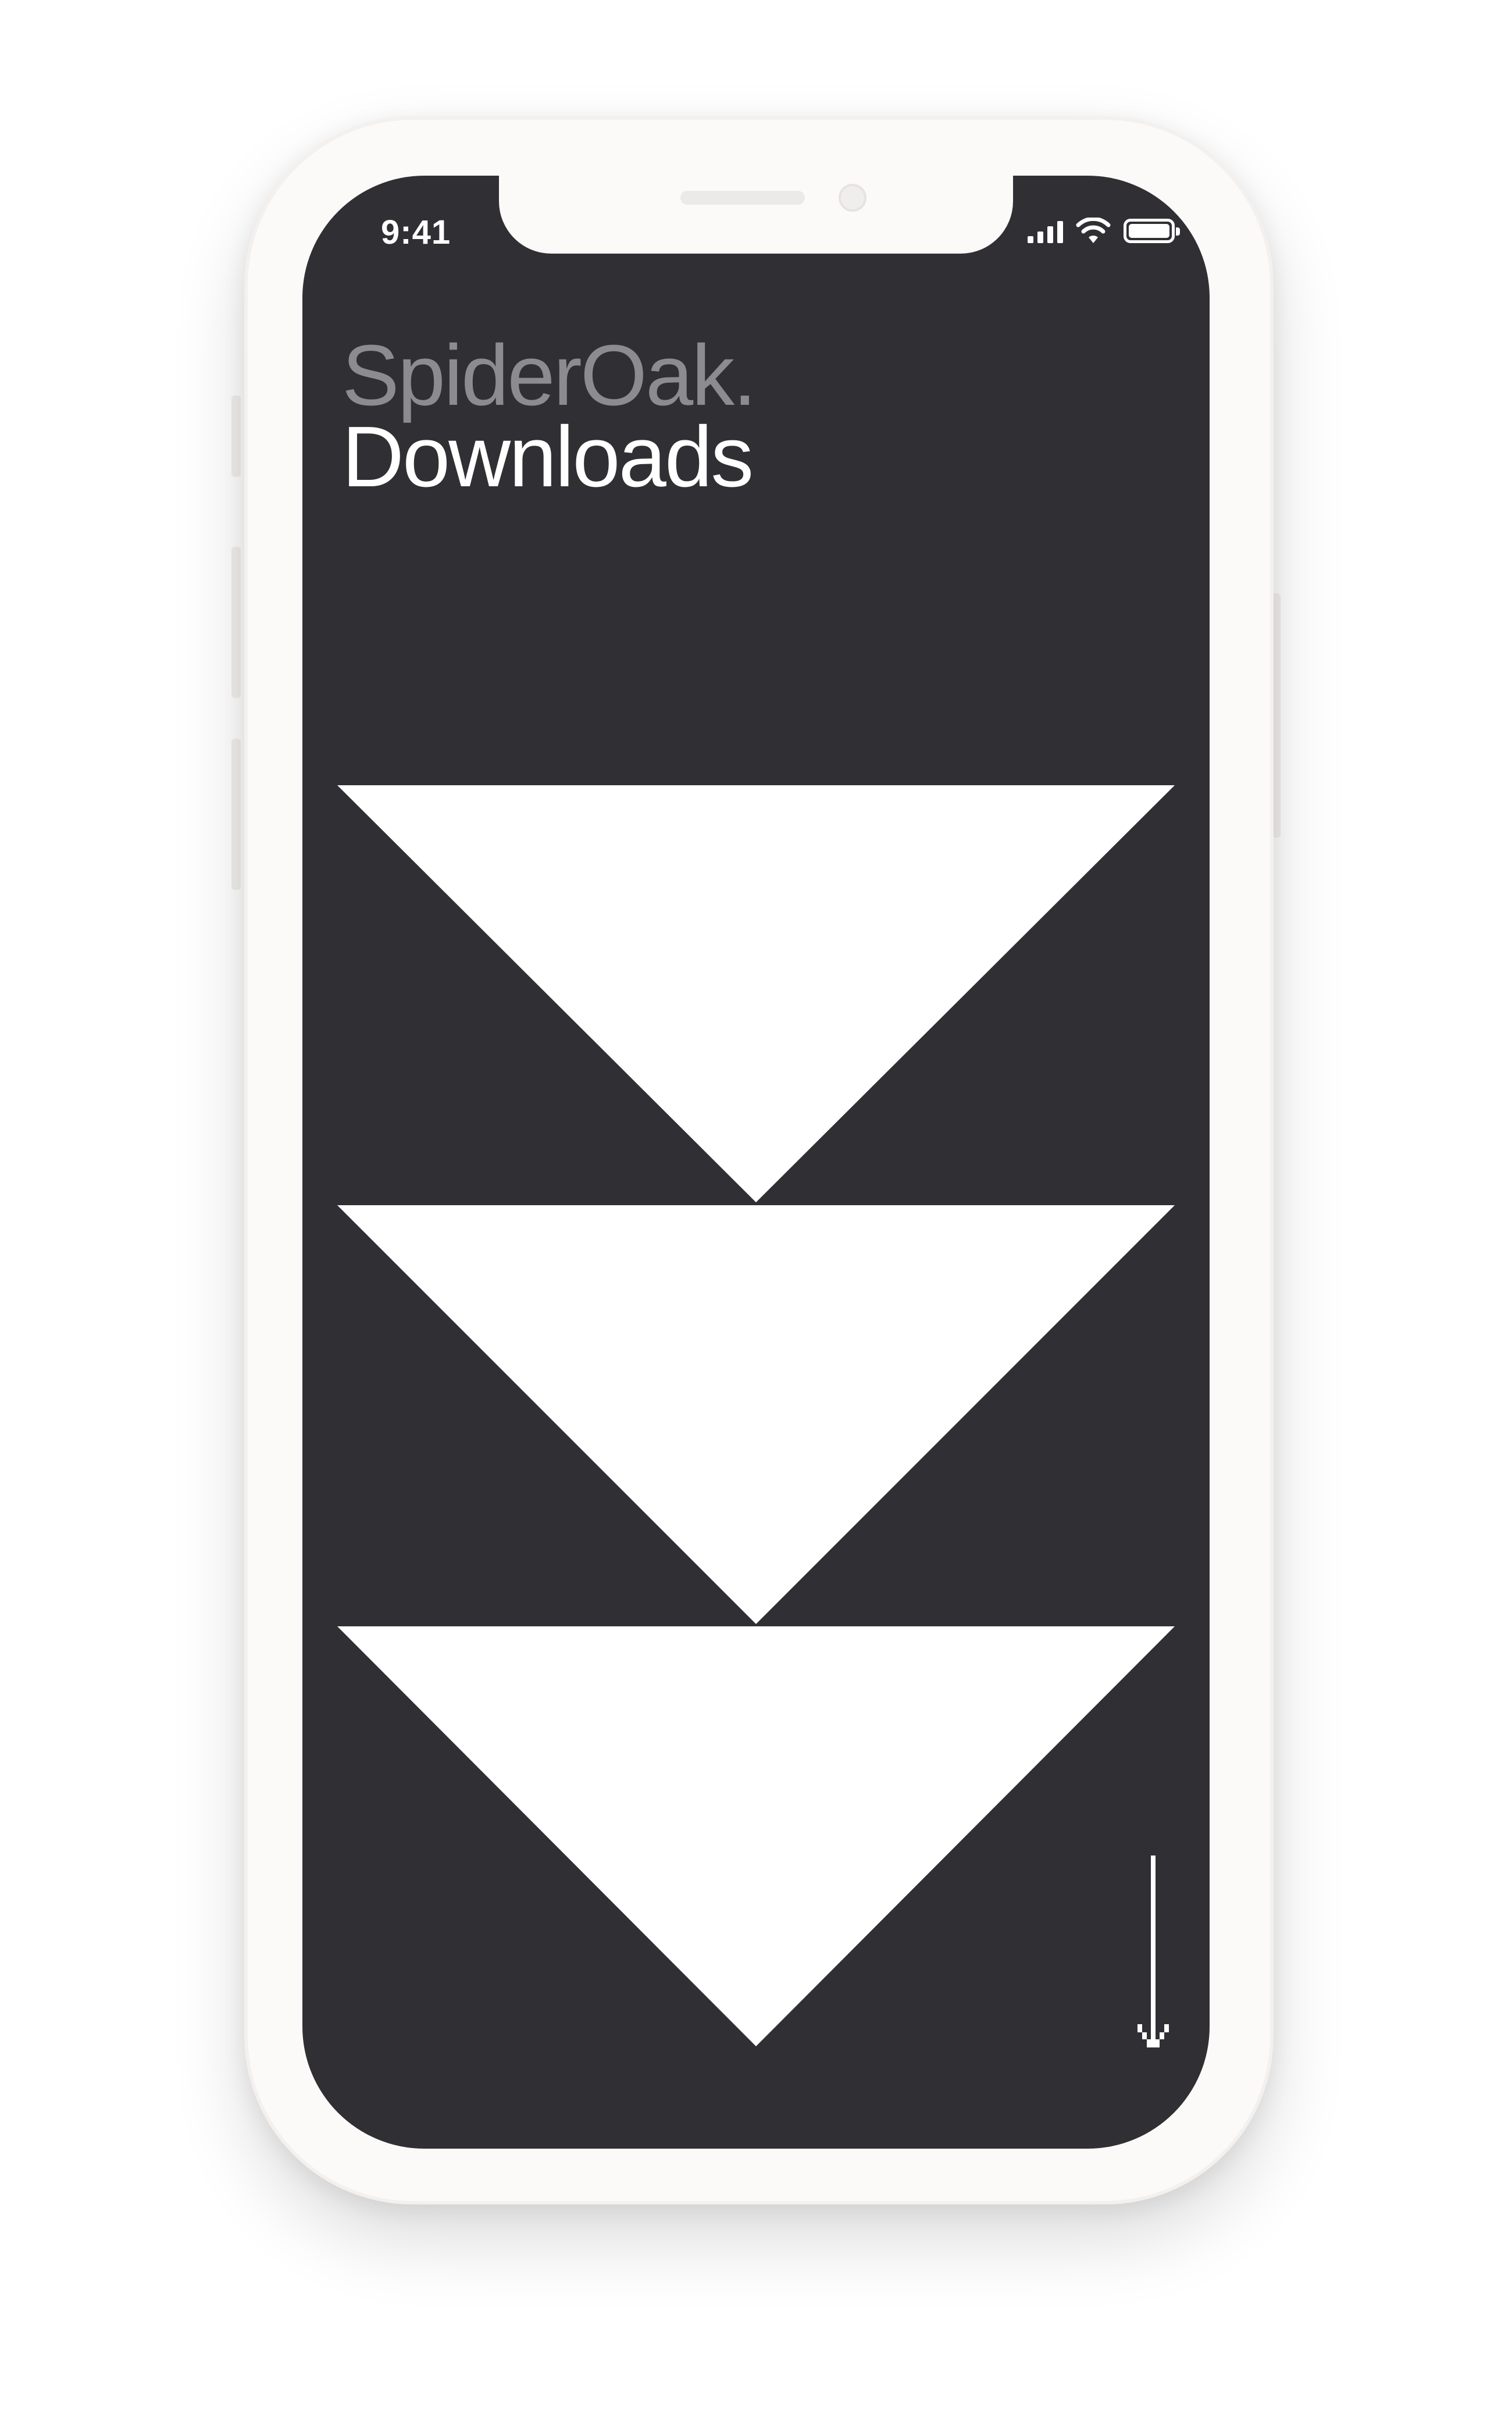  What do you see at coordinates (548, 457) in the screenshot?
I see `page-title: Downloads` at bounding box center [548, 457].